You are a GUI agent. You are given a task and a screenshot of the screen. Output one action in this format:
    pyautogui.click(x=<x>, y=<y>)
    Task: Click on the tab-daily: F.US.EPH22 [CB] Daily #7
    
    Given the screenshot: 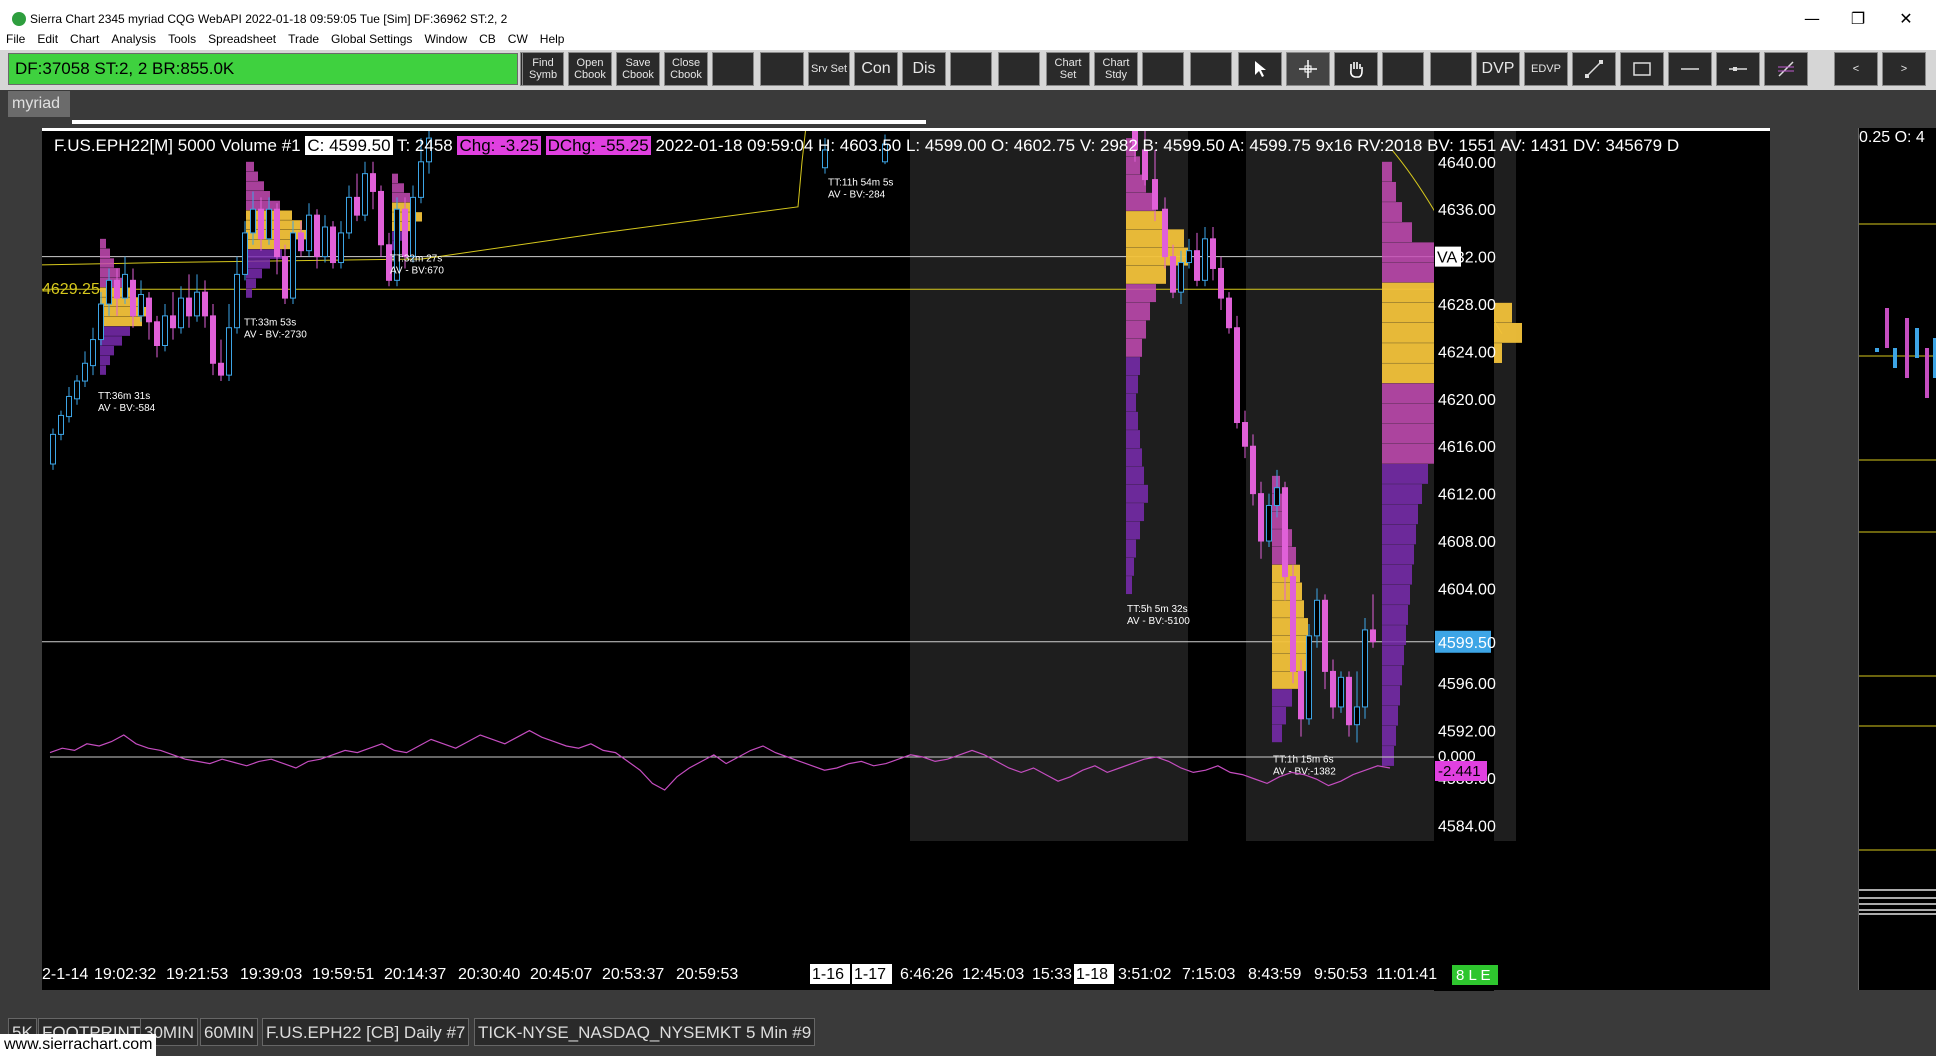 What is the action you would take?
    pyautogui.click(x=366, y=1032)
    